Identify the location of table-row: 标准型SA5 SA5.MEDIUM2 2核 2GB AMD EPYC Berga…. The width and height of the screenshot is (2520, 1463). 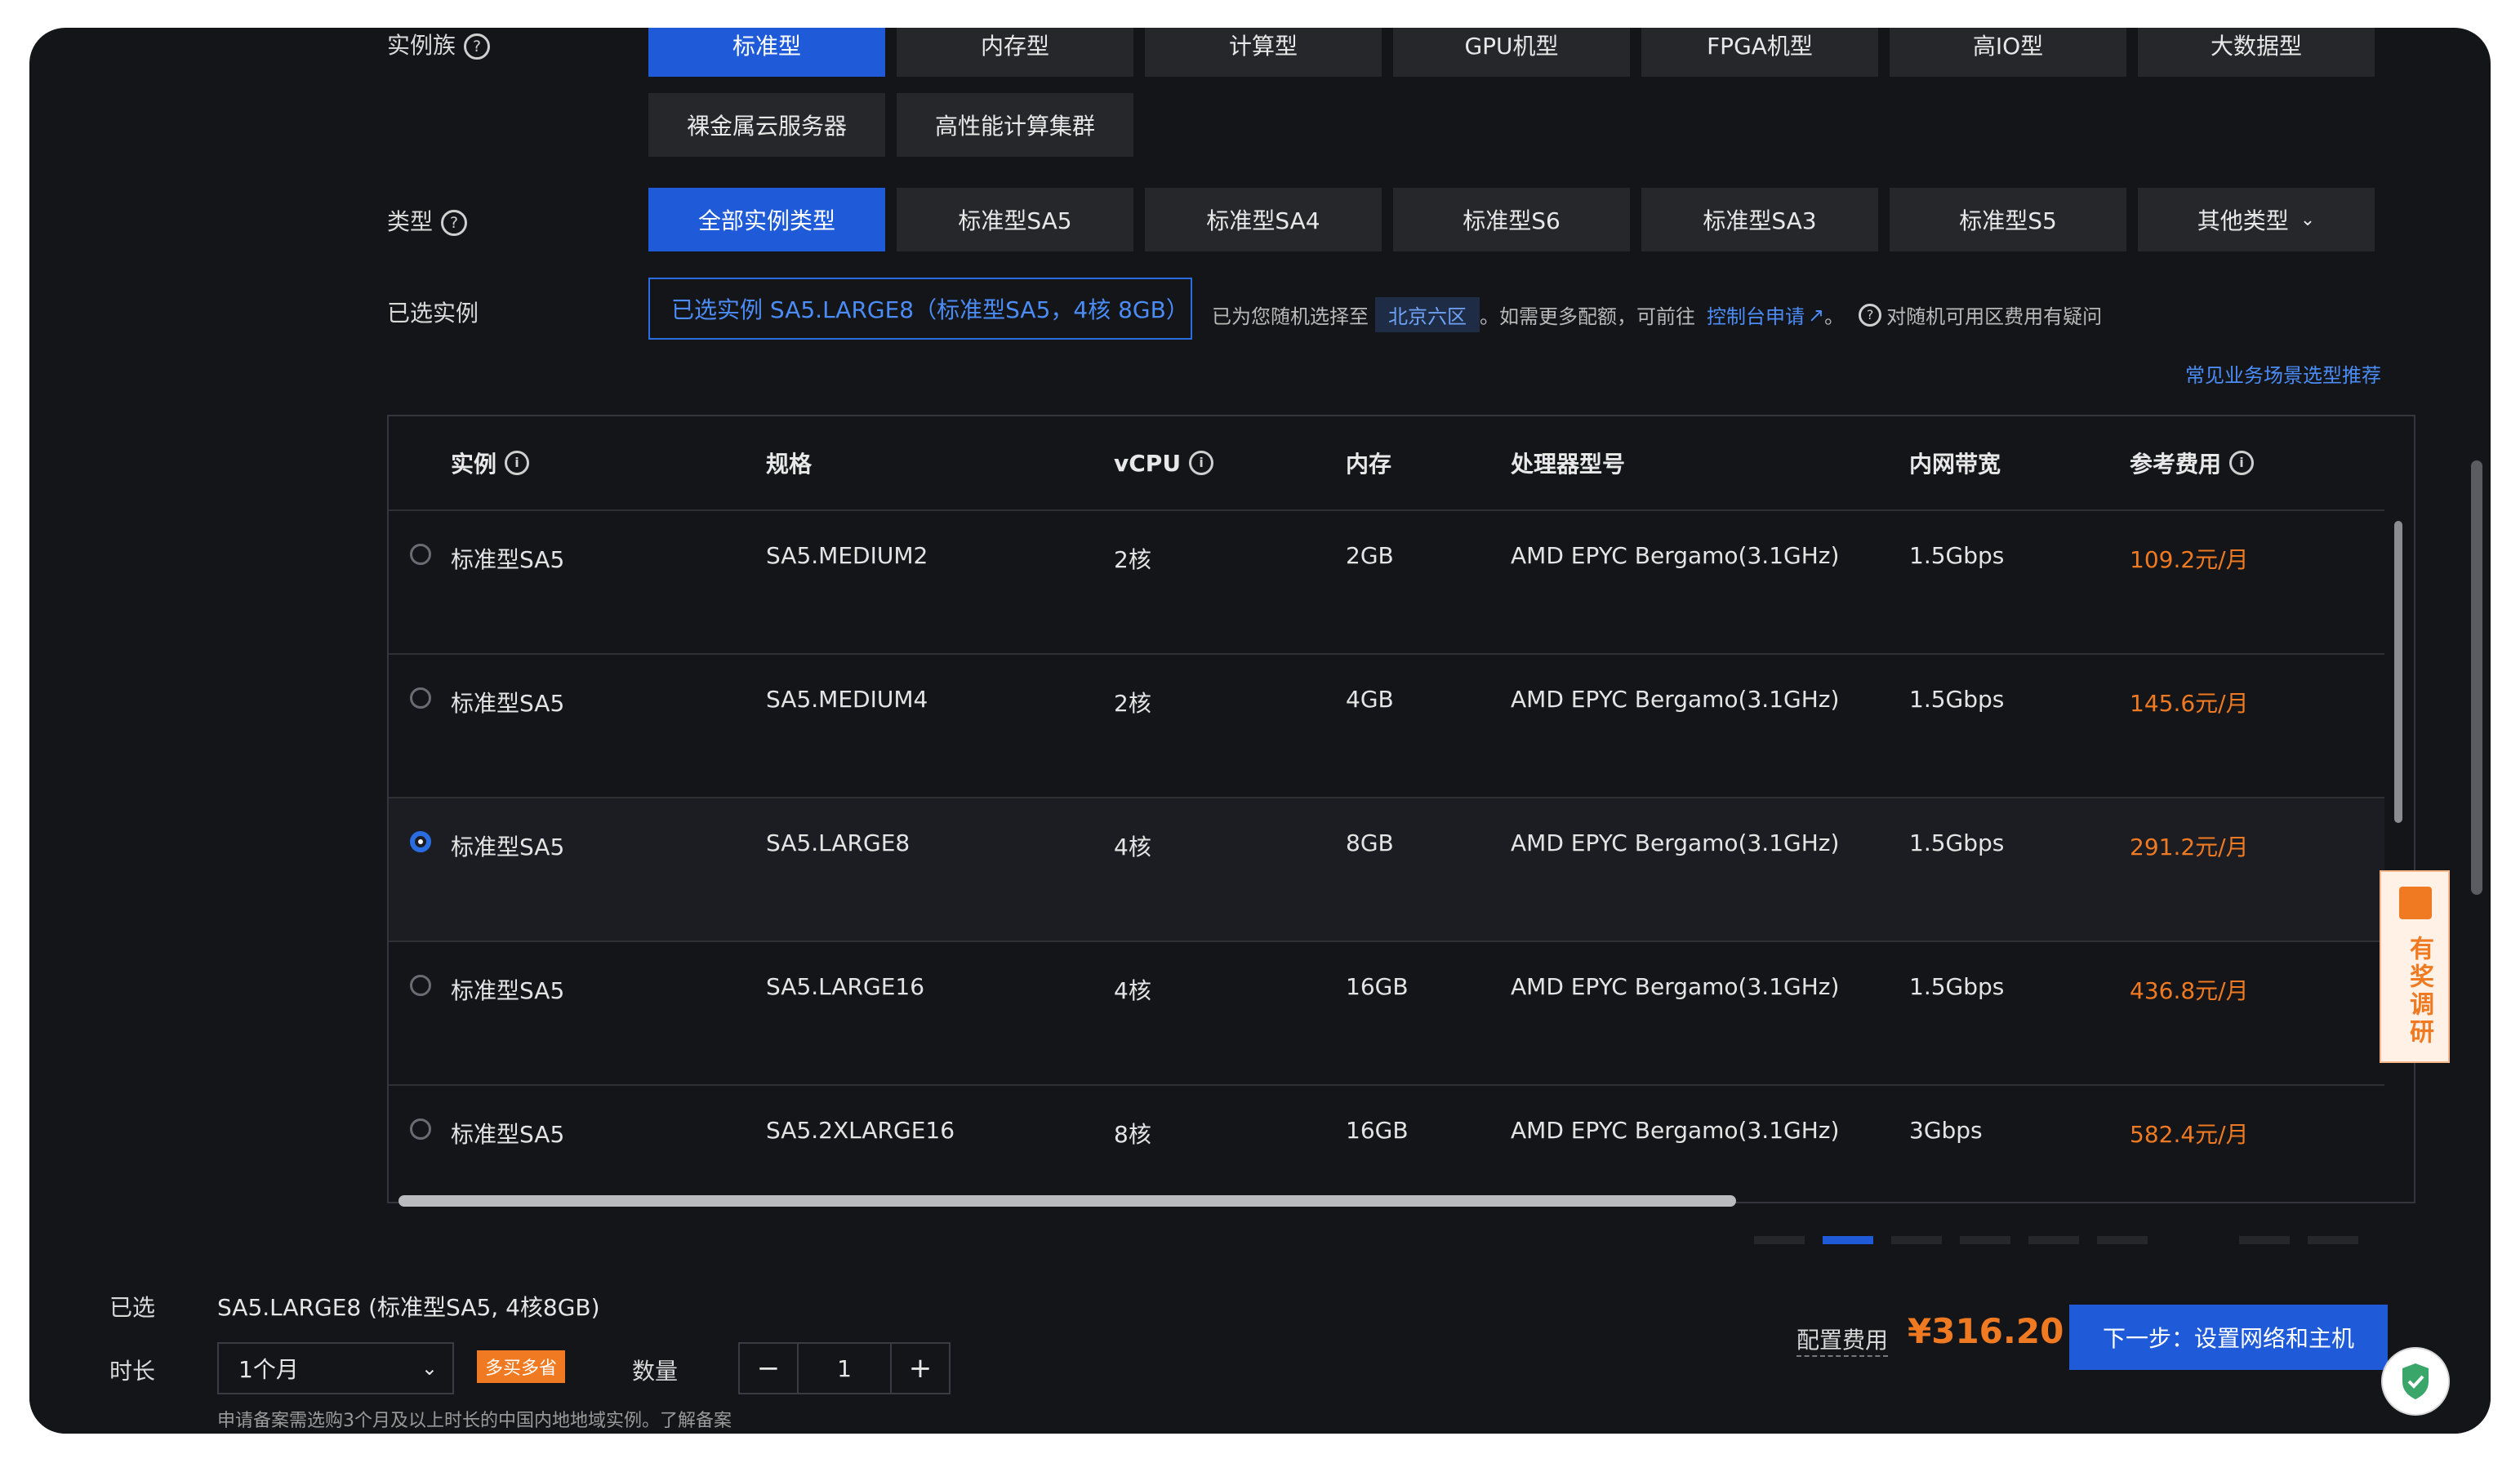
(1386, 581).